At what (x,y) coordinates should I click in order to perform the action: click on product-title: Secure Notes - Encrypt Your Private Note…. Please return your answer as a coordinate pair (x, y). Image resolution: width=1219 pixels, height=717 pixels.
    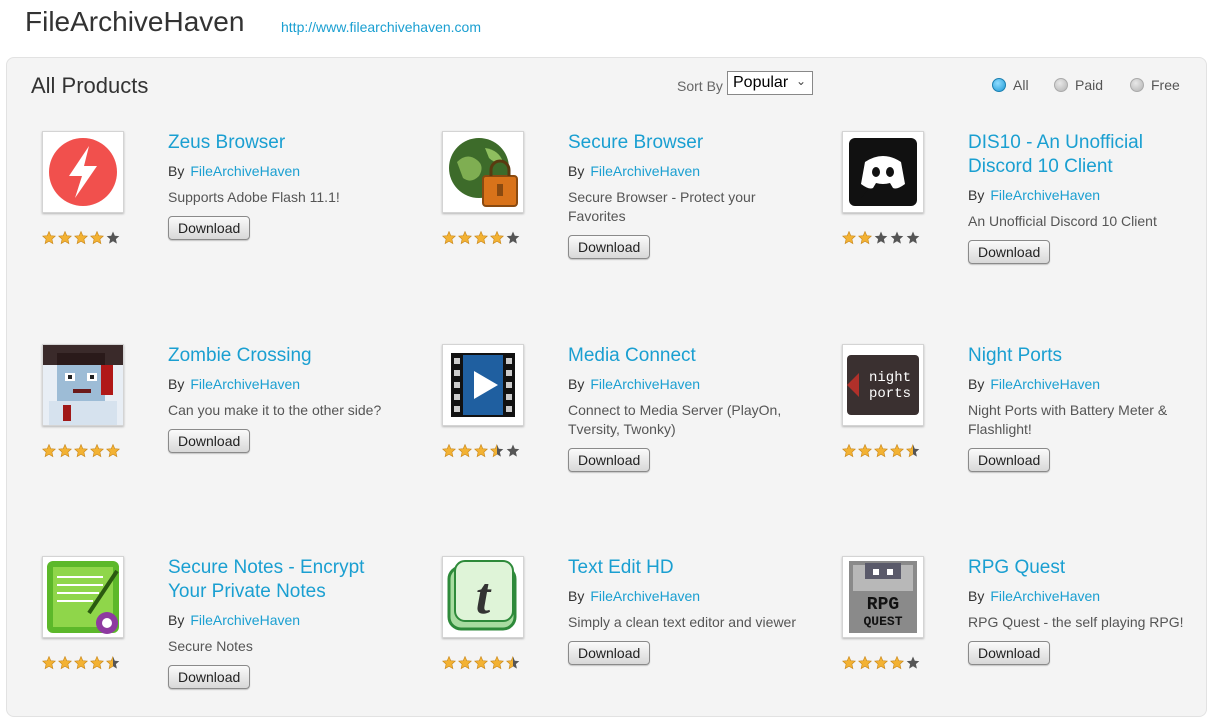
    Looking at the image, I should click on (283, 580).